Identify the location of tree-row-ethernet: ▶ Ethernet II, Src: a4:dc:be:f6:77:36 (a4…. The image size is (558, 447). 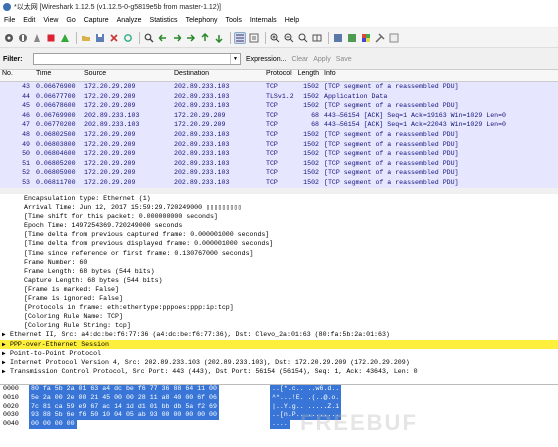
(279, 335).